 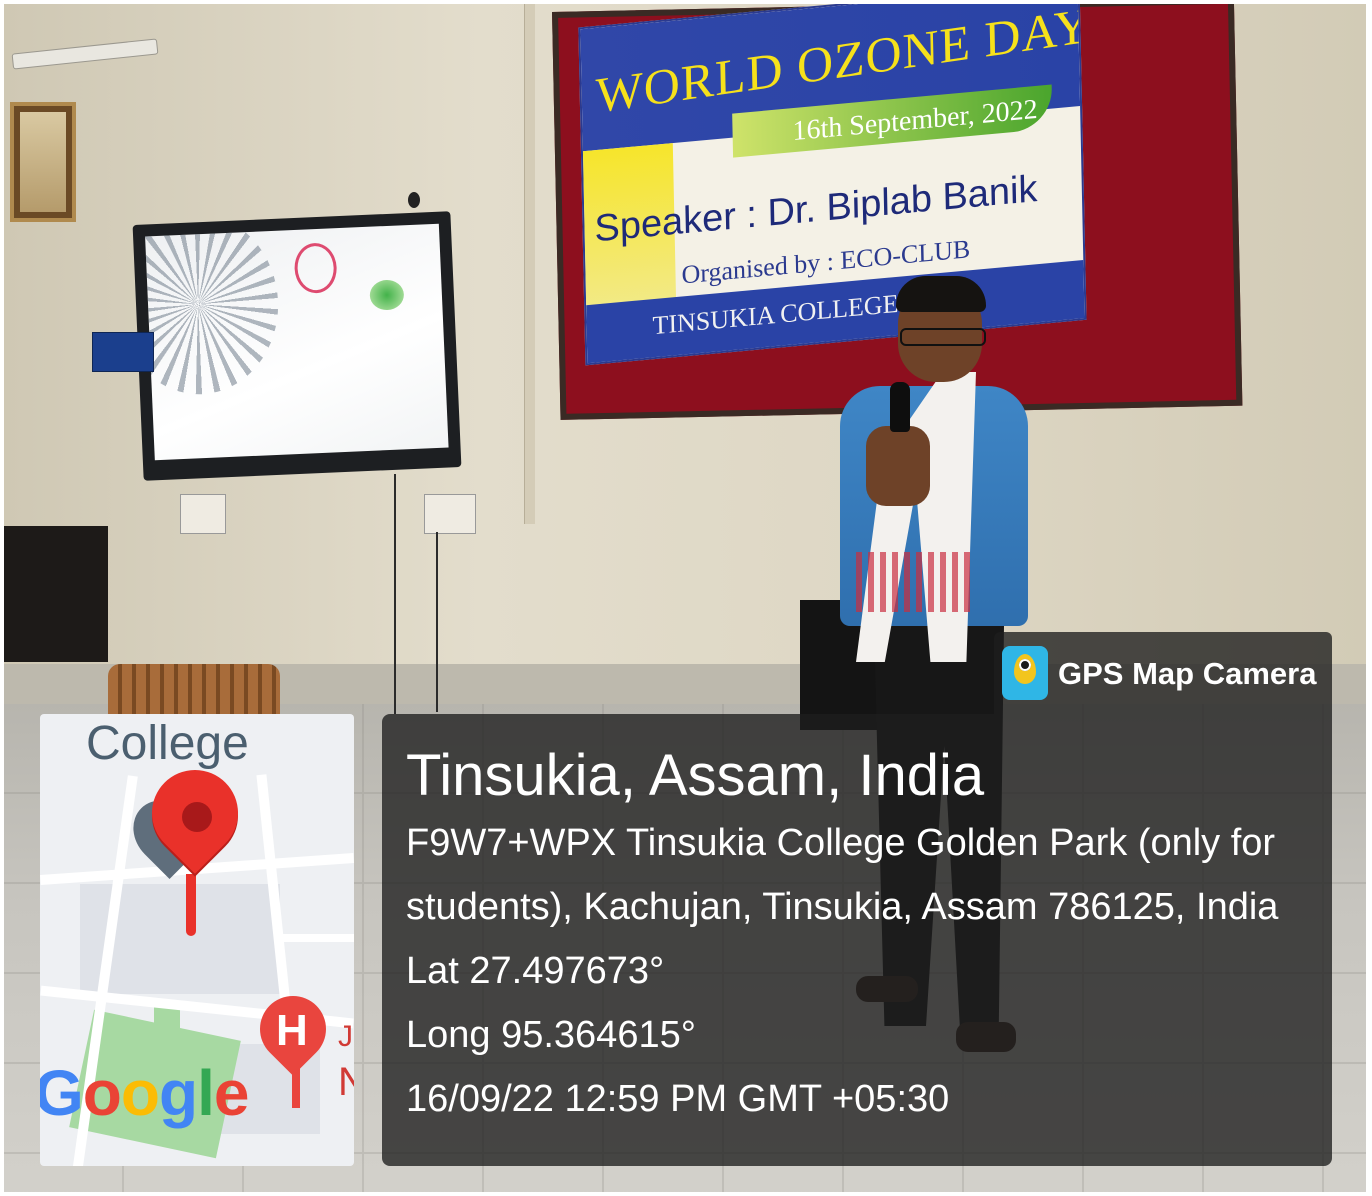 What do you see at coordinates (56, 594) in the screenshot?
I see `cabinet` at bounding box center [56, 594].